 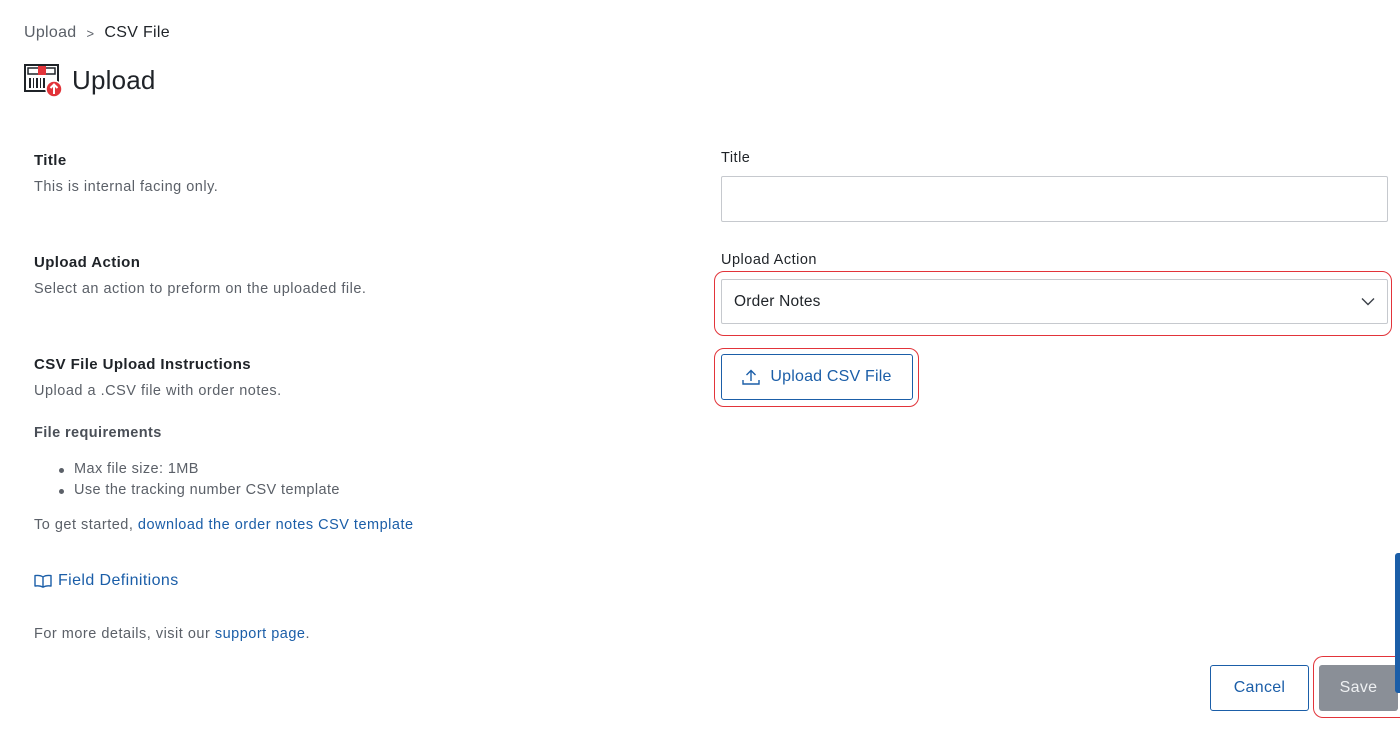 I want to click on upload-icon, so click(x=751, y=377).